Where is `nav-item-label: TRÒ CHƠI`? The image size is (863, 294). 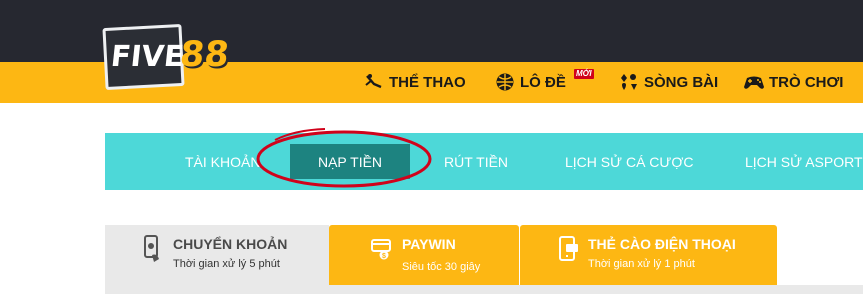
nav-item-label: TRÒ CHƠI is located at coordinates (806, 82).